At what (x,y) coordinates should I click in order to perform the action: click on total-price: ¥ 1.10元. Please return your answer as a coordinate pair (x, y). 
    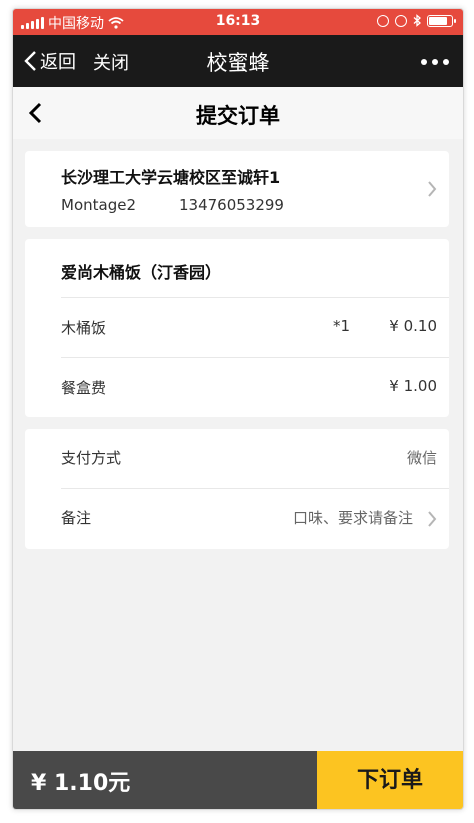
    Looking at the image, I should click on (81, 783).